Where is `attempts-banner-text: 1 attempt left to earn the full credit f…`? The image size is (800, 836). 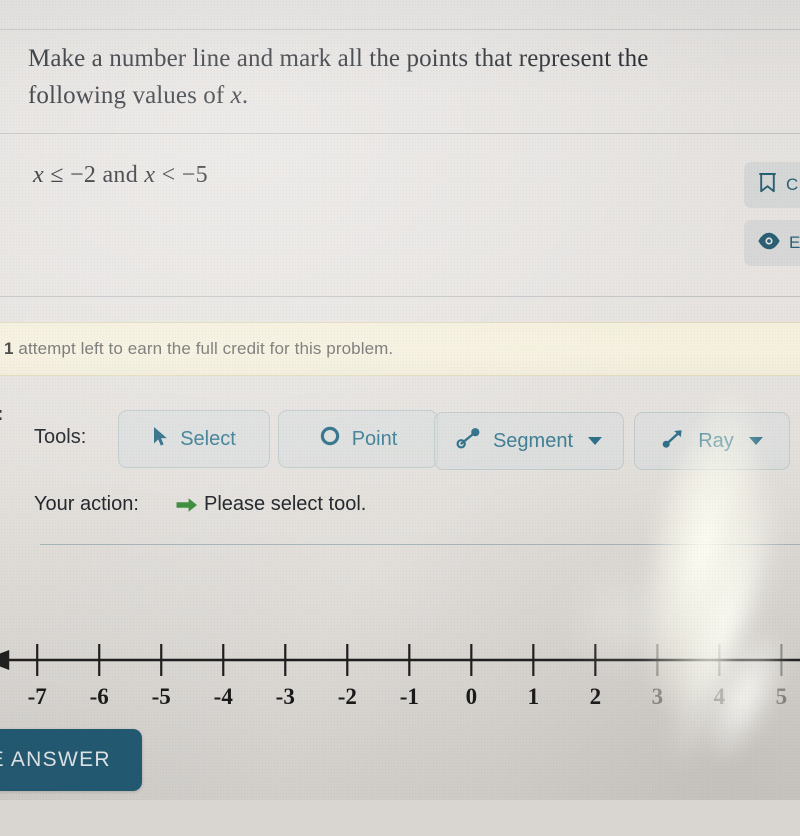
attempts-banner-text: 1 attempt left to earn the full credit f… is located at coordinates (196, 349).